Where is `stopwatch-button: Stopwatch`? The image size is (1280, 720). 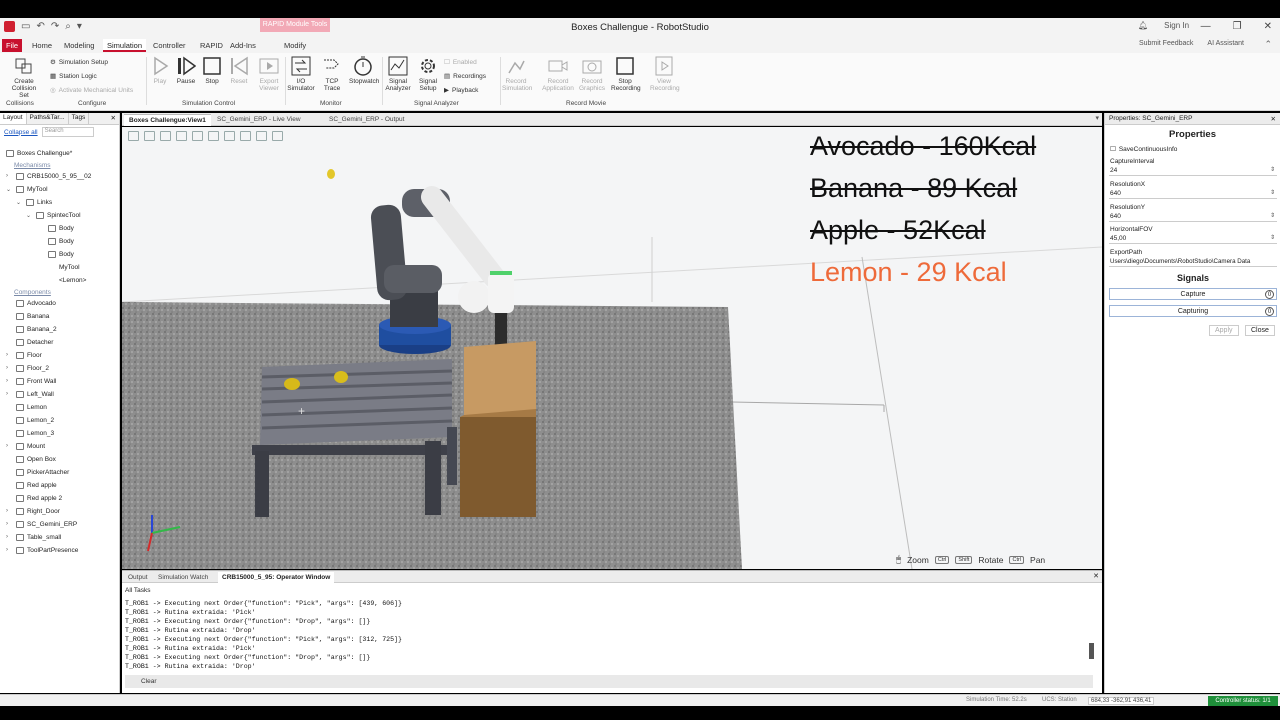
stopwatch-button: Stopwatch is located at coordinates (364, 70).